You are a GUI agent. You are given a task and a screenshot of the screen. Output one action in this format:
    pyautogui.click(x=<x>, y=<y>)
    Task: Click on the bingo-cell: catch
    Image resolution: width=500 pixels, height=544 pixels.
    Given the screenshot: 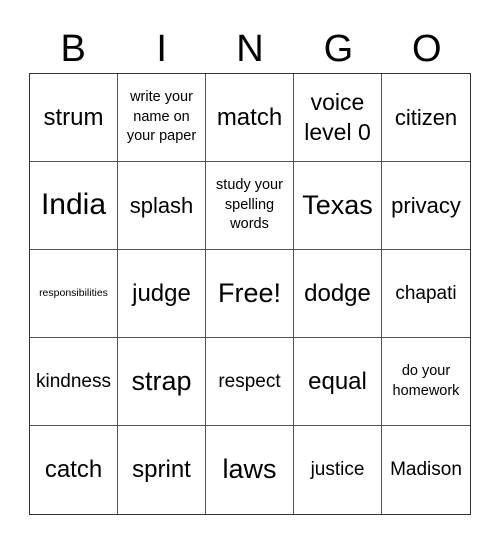 What is the action you would take?
    pyautogui.click(x=74, y=470)
    